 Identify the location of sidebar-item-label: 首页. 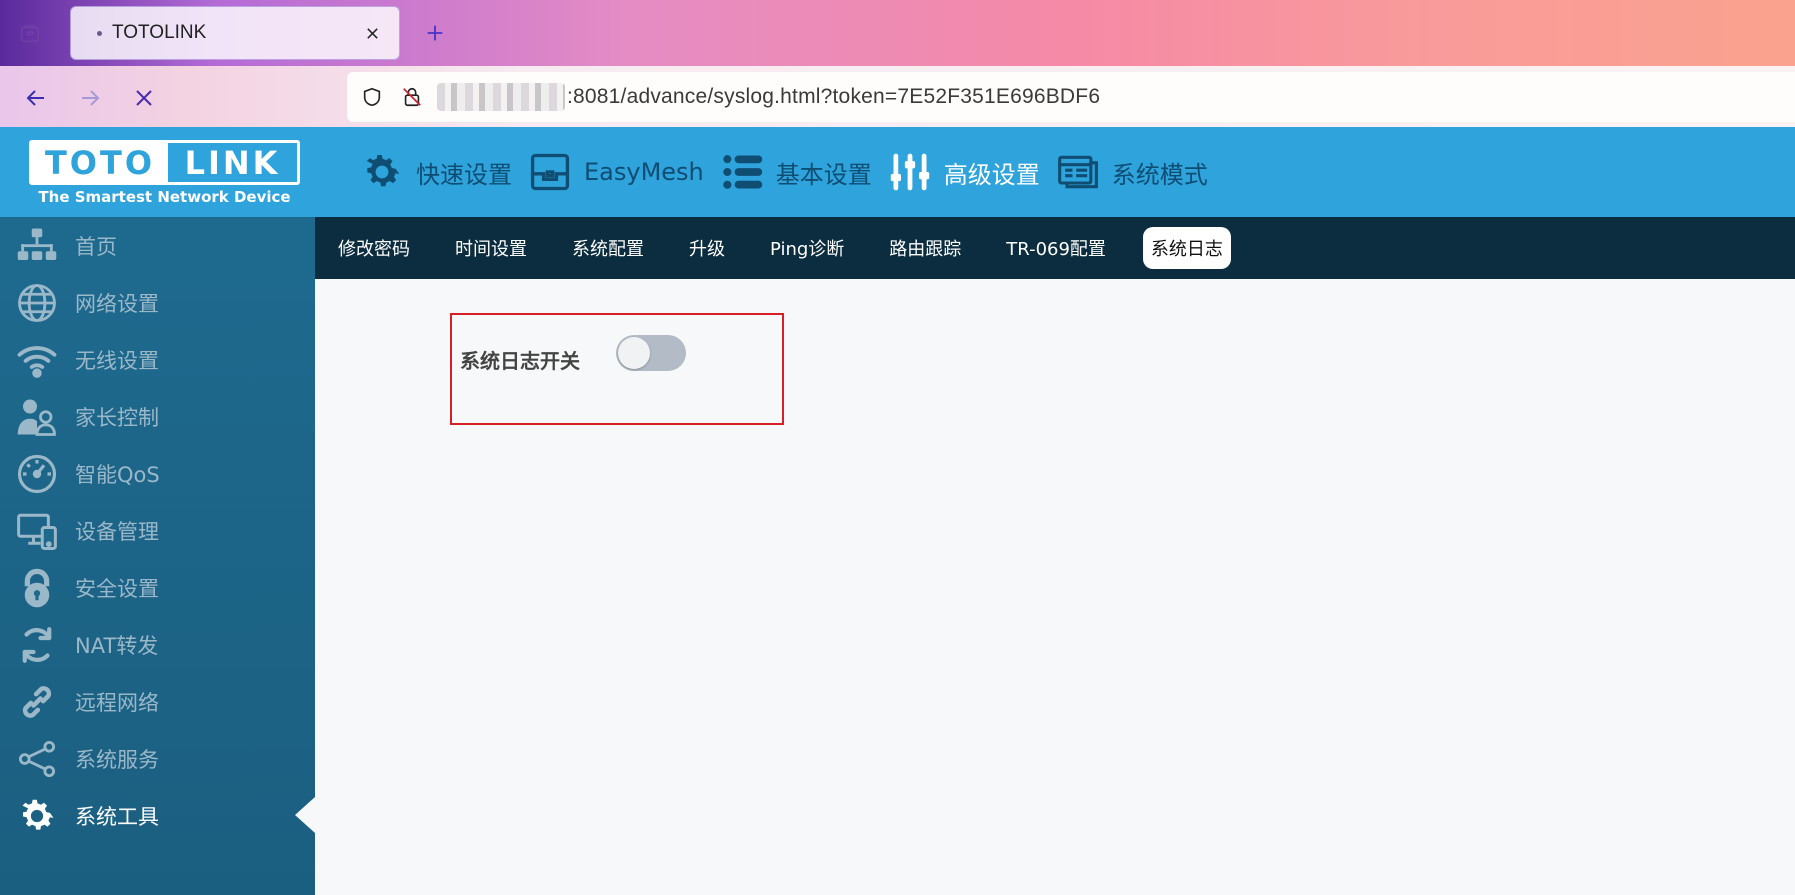
(96, 246).